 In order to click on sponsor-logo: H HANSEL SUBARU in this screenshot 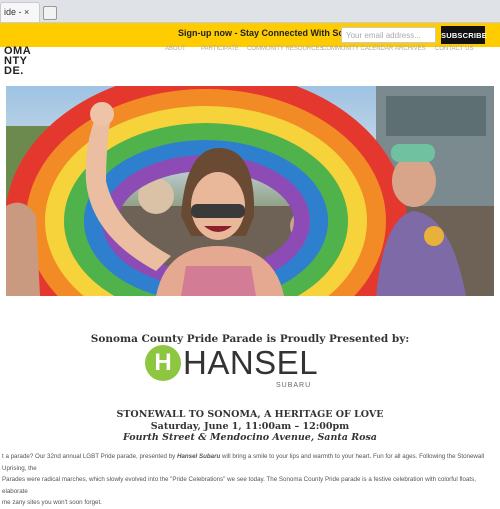, I will do `click(235, 370)`.